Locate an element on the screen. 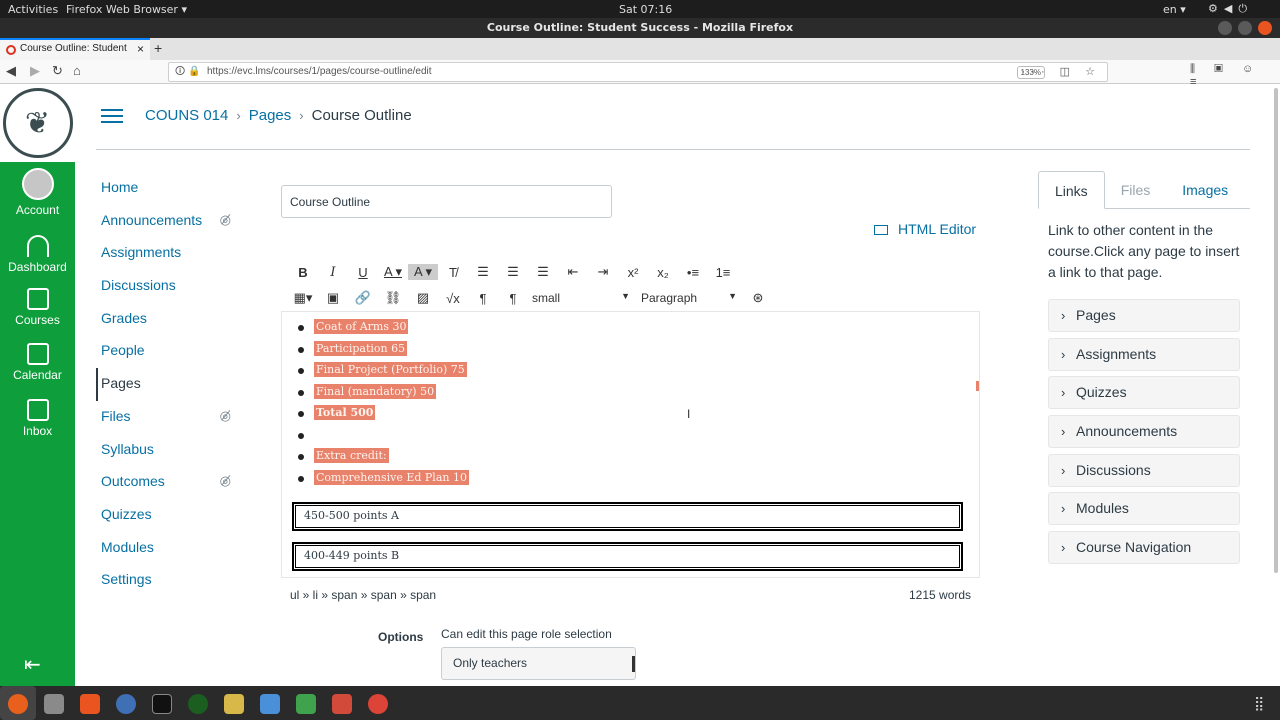 The height and width of the screenshot is (720, 1280). terminal-dock-icon is located at coordinates (162, 704).